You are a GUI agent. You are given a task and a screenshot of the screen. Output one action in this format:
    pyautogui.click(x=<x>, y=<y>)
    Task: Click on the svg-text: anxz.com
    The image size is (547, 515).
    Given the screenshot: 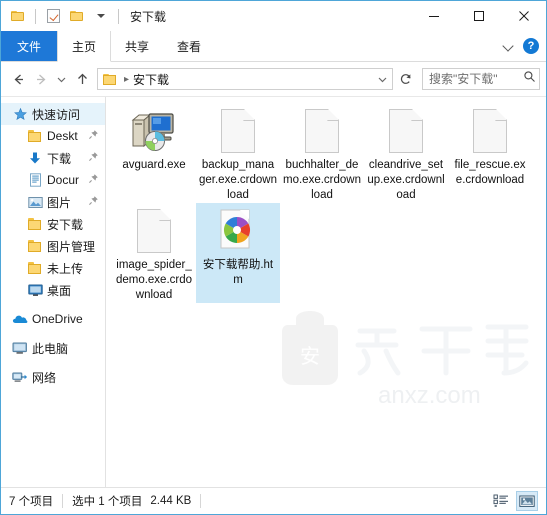 What is the action you would take?
    pyautogui.click(x=429, y=395)
    